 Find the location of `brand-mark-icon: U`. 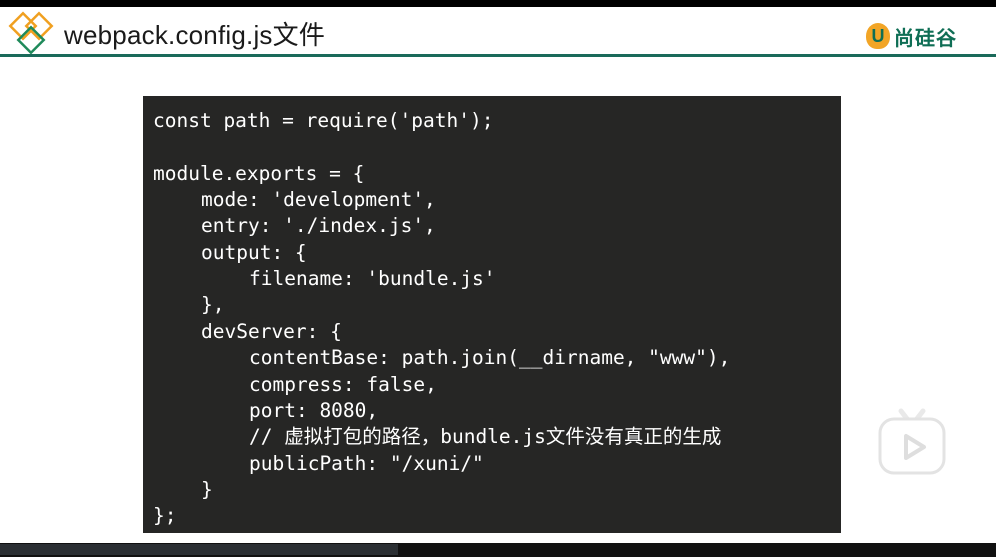

brand-mark-icon: U is located at coordinates (878, 36).